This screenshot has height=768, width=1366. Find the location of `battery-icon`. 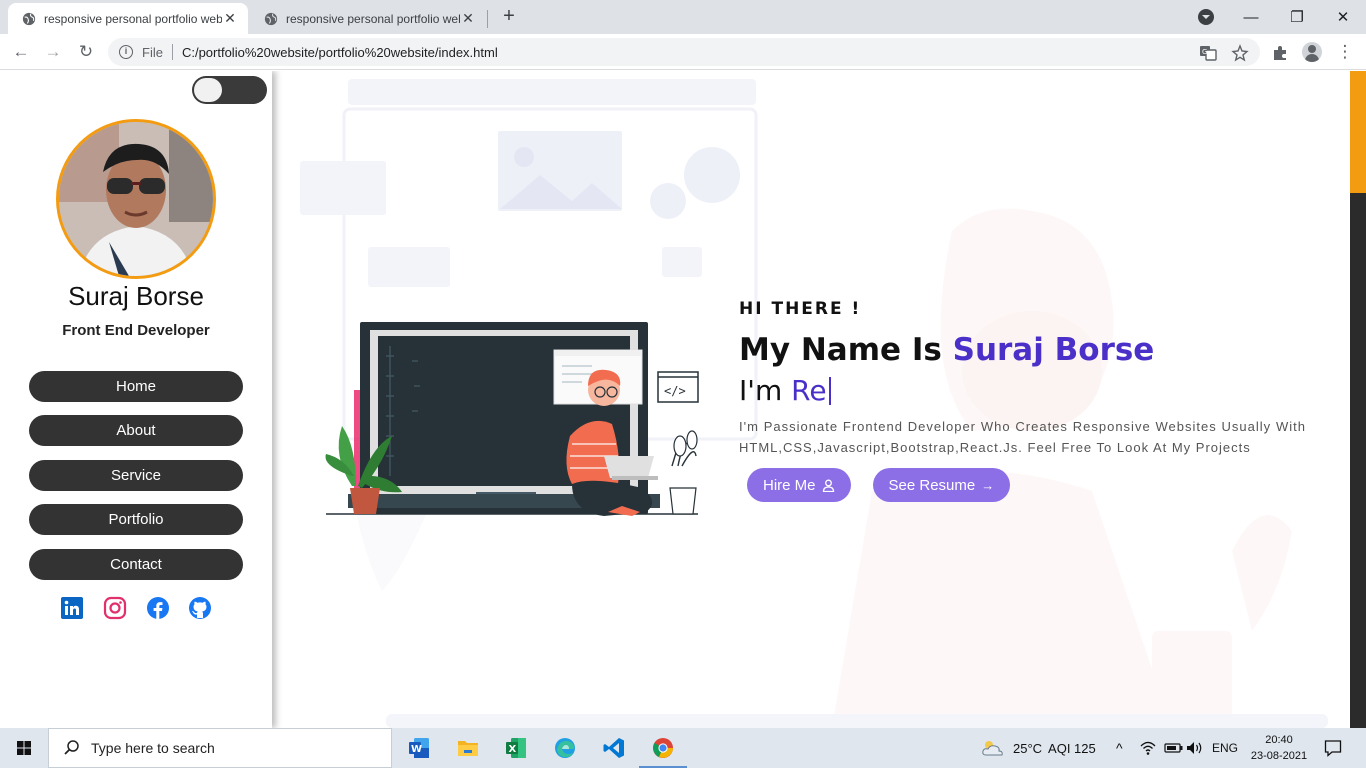

battery-icon is located at coordinates (1174, 748).